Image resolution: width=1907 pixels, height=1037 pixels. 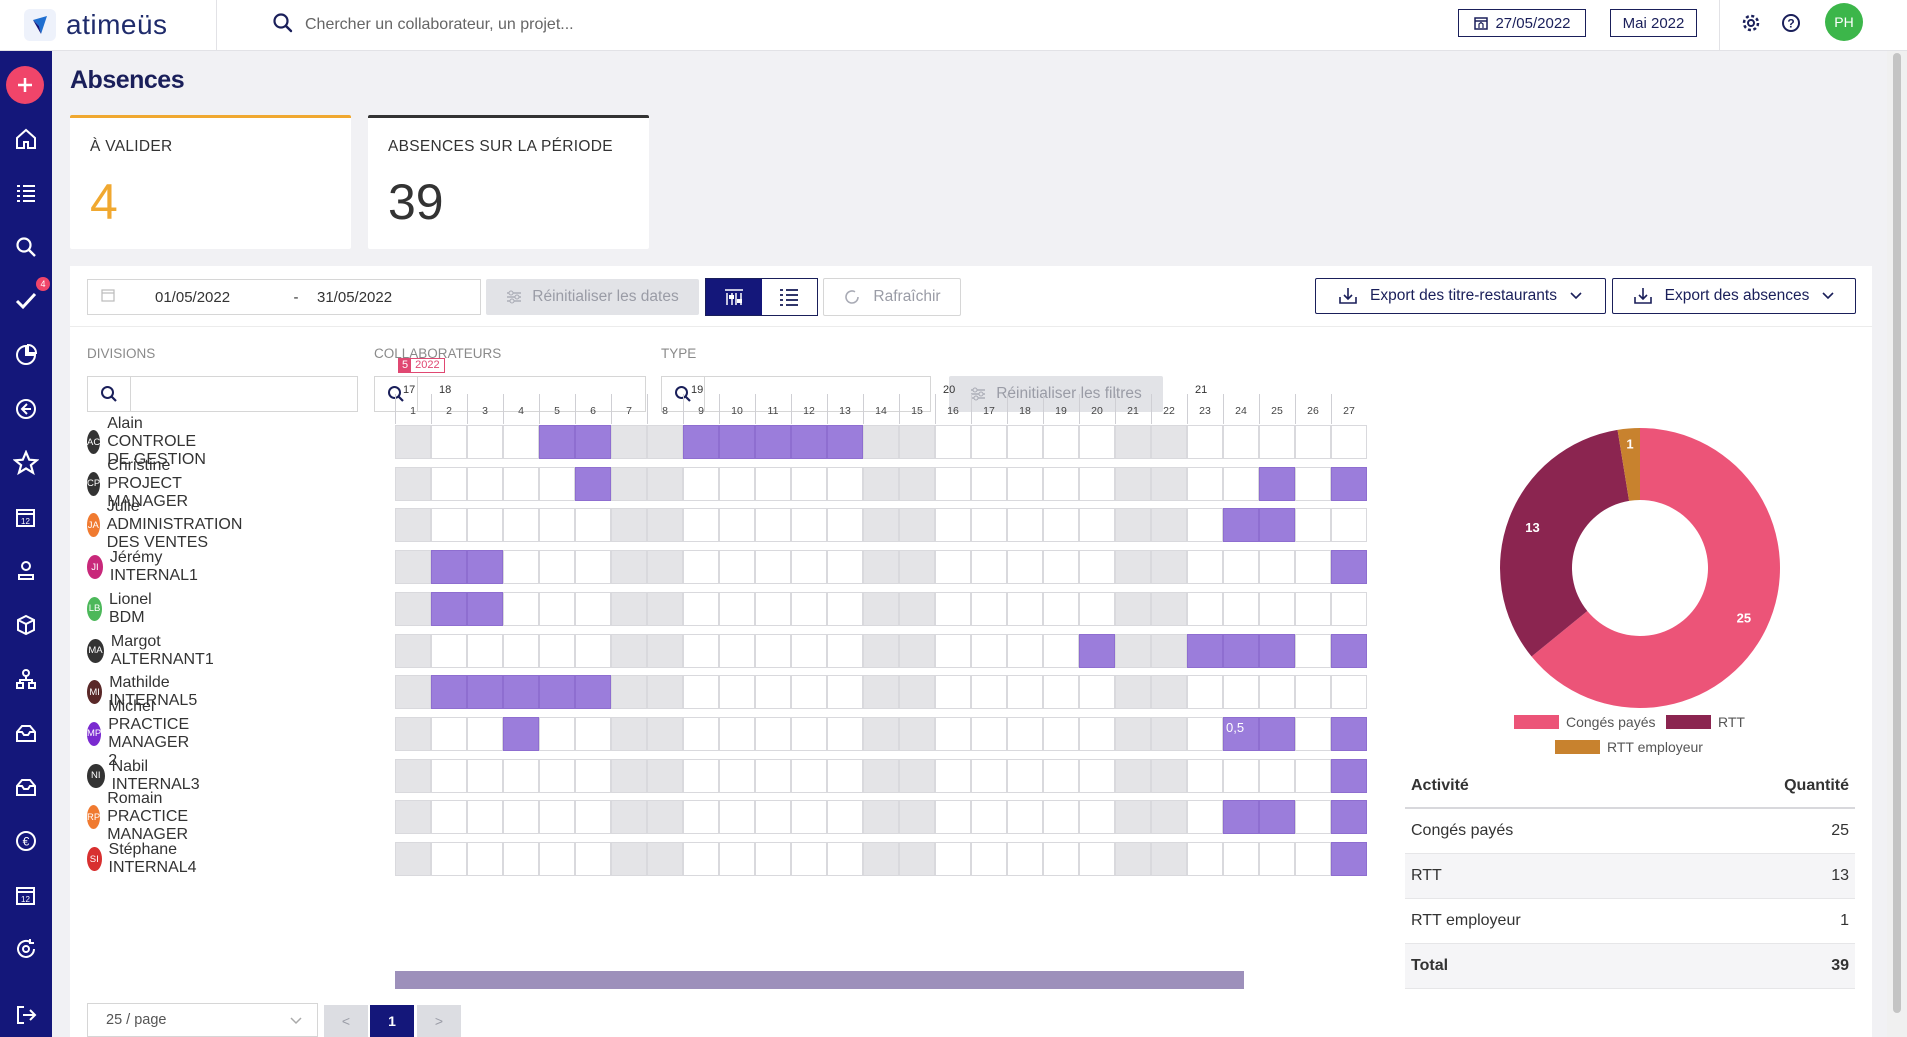 I want to click on arrow-left-circle-icon, so click(x=26, y=409).